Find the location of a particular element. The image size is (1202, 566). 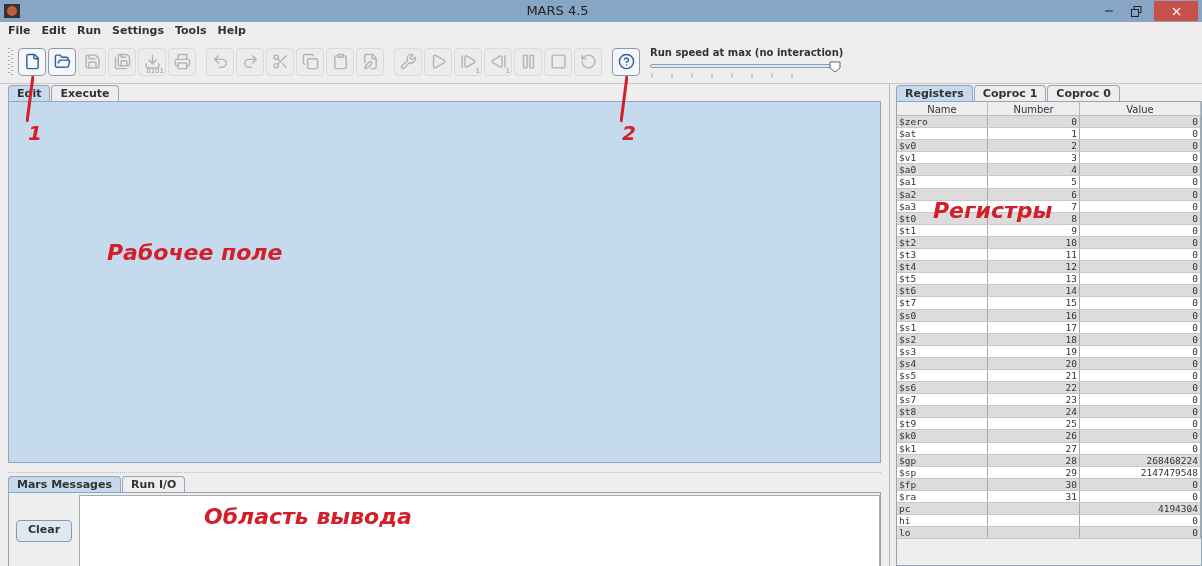

table-cell: 2 is located at coordinates (1034, 146).